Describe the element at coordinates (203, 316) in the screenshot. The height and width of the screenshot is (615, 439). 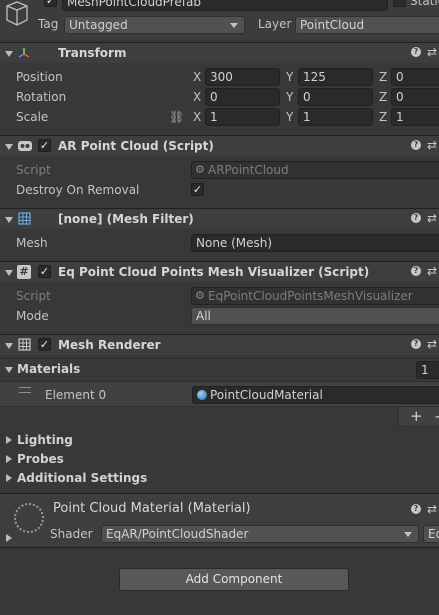
I see `mode-value: All` at that location.